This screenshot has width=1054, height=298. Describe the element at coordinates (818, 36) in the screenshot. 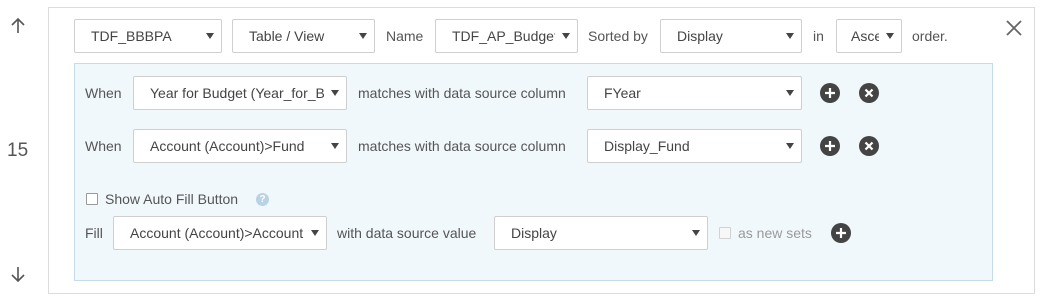

I see `in-label: in` at that location.